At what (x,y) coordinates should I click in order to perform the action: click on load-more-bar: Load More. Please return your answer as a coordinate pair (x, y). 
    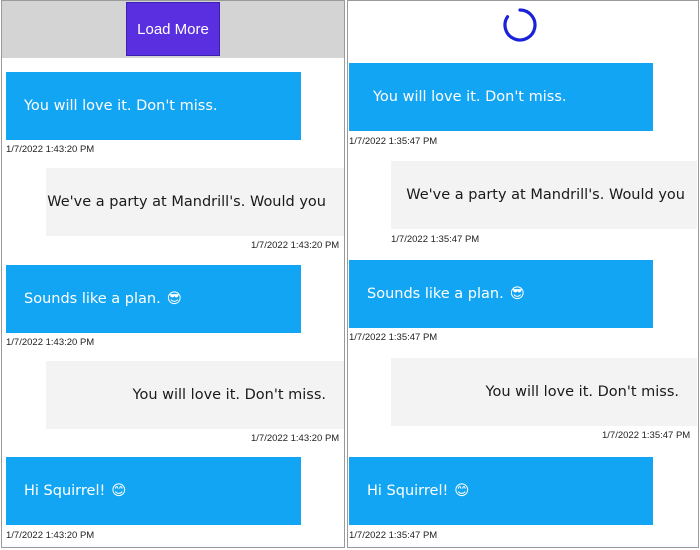
    Looking at the image, I should click on (173, 29).